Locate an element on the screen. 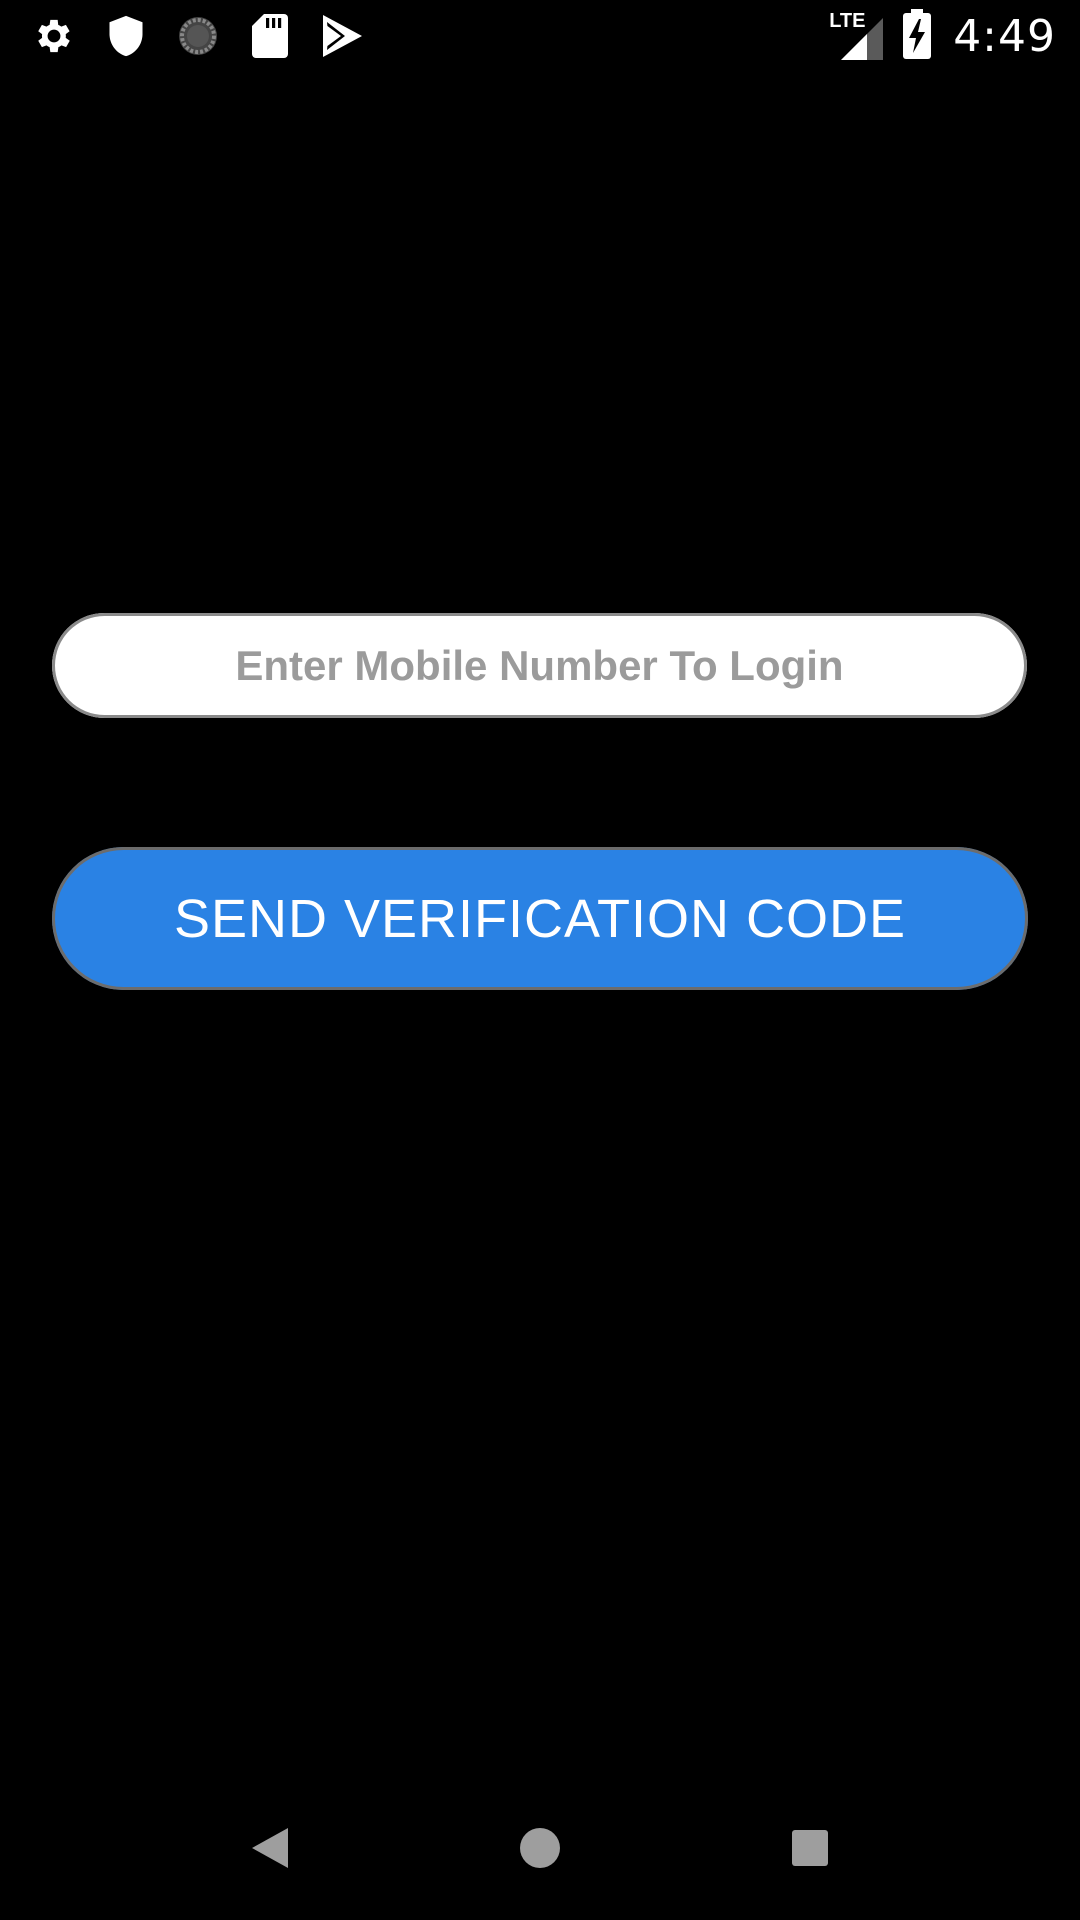 The width and height of the screenshot is (1080, 1920). recents-button is located at coordinates (810, 1848).